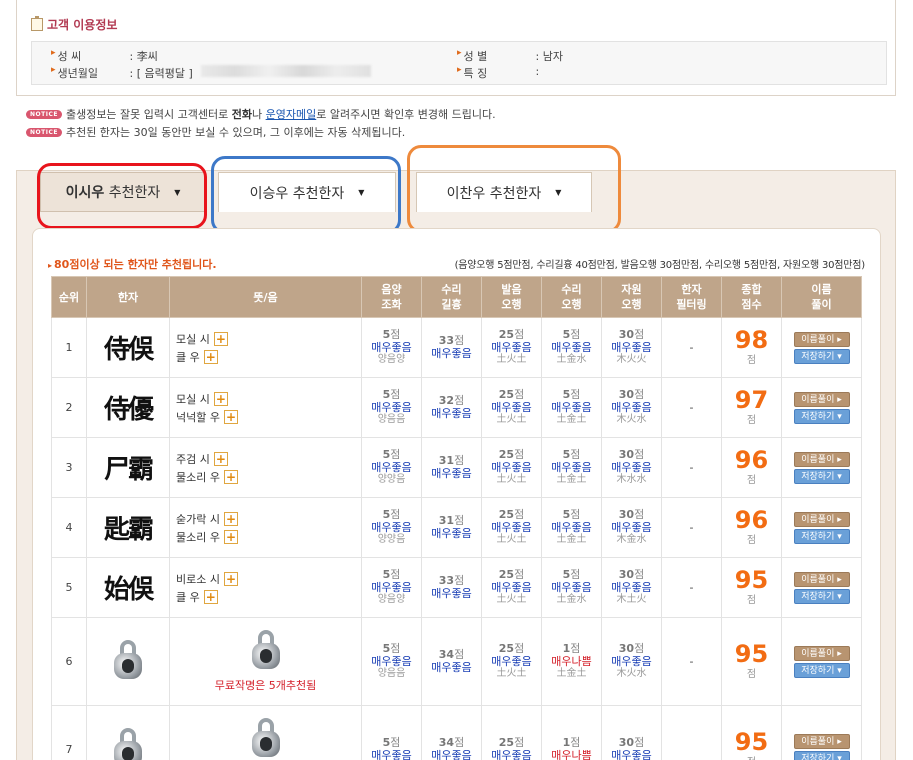  I want to click on col-yinyang: 음양 조화, so click(391, 297).